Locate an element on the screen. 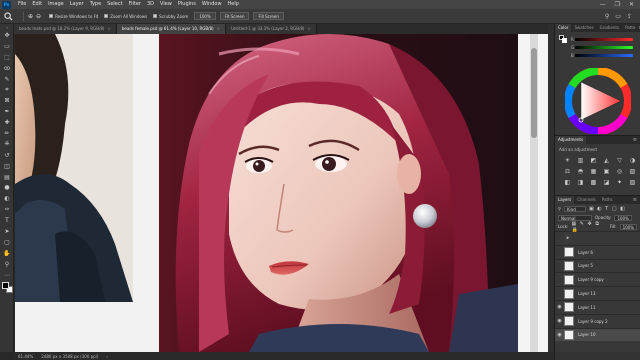 The height and width of the screenshot is (360, 640). menu-layer: Layer is located at coordinates (77, 4).